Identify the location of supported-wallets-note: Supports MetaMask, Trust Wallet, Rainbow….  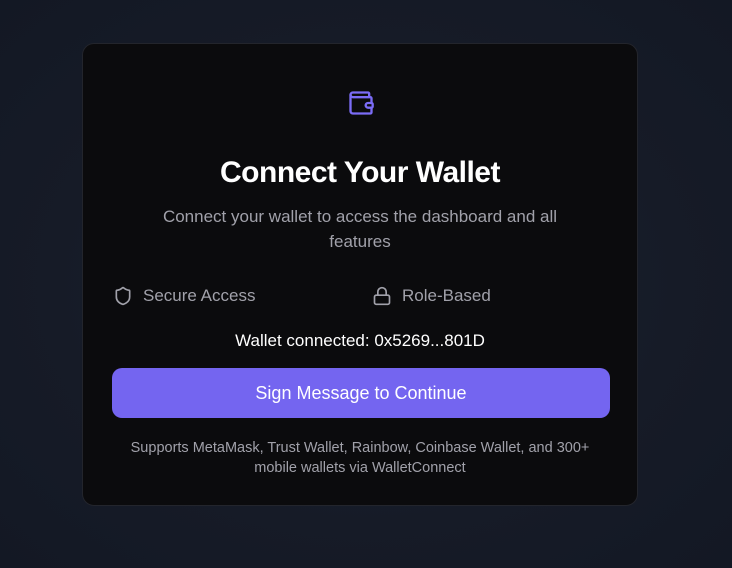
(360, 458).